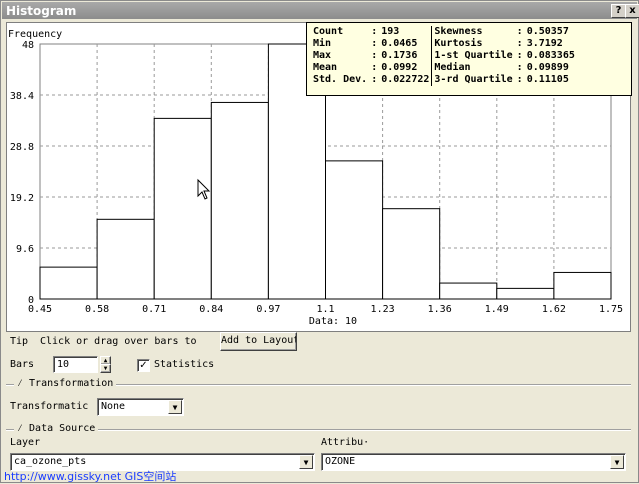 The image size is (639, 484). I want to click on y-tick-label: 19.2, so click(22, 198).